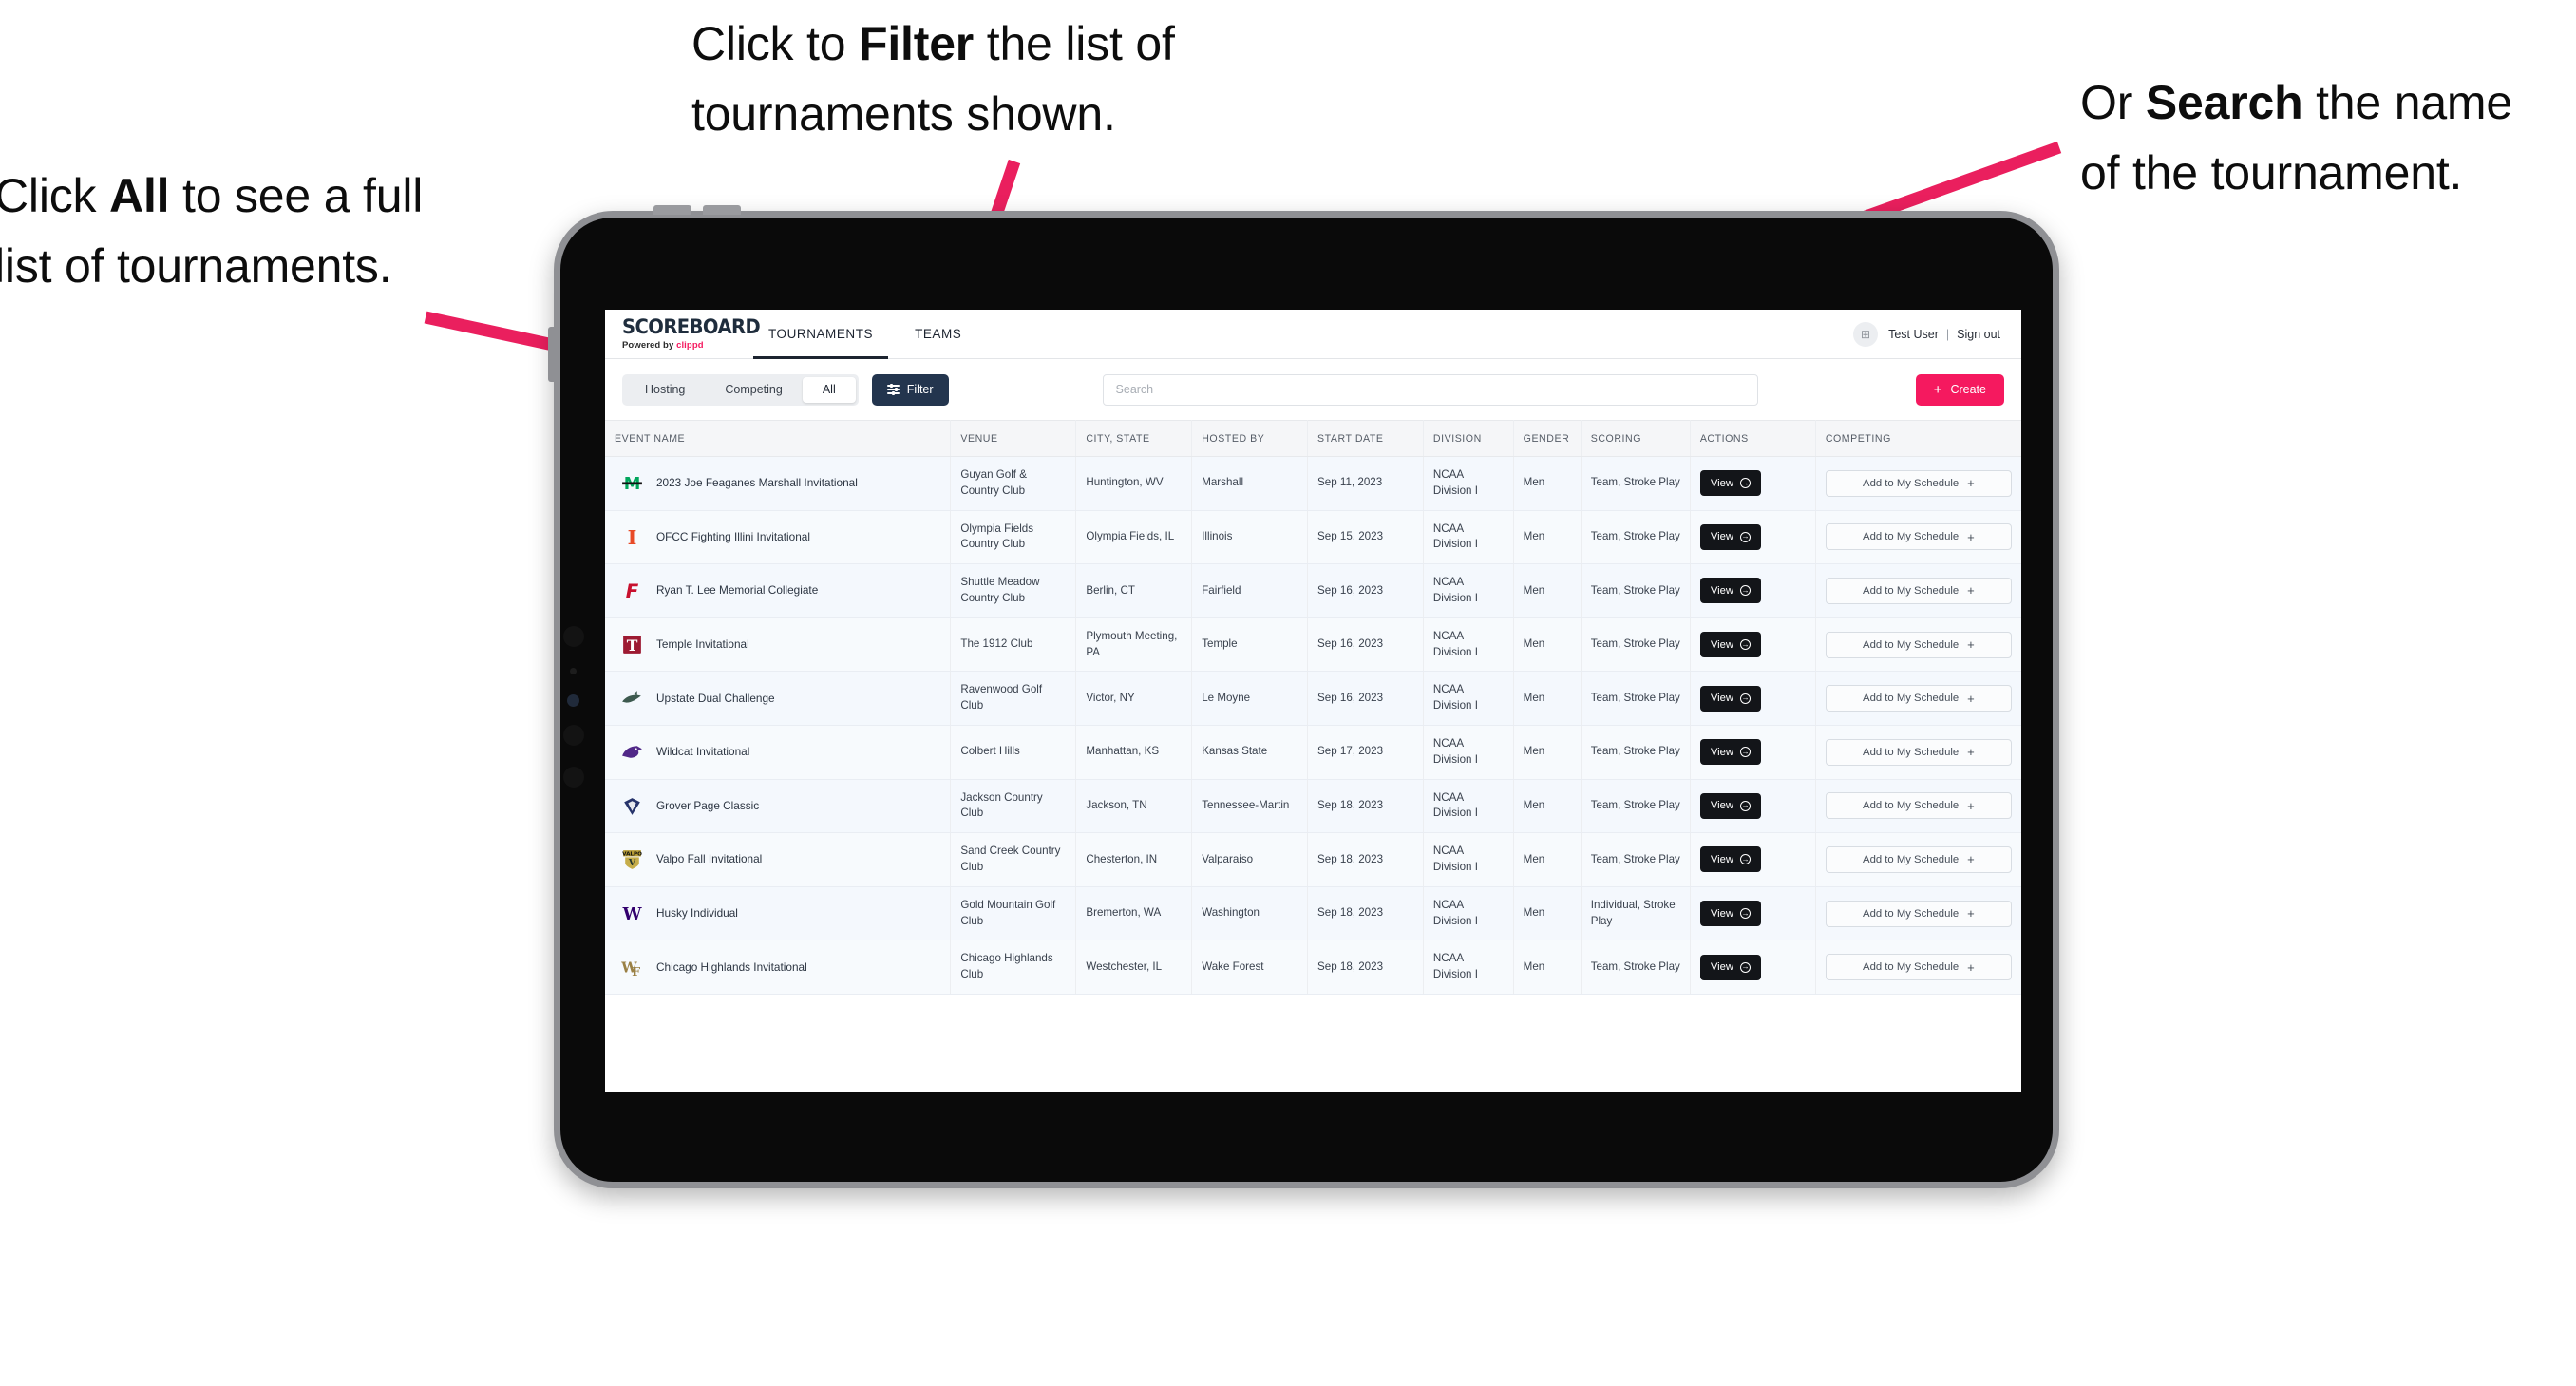  Describe the element at coordinates (1134, 752) in the screenshot. I see `cell-city-state: Manhattan, KS` at that location.